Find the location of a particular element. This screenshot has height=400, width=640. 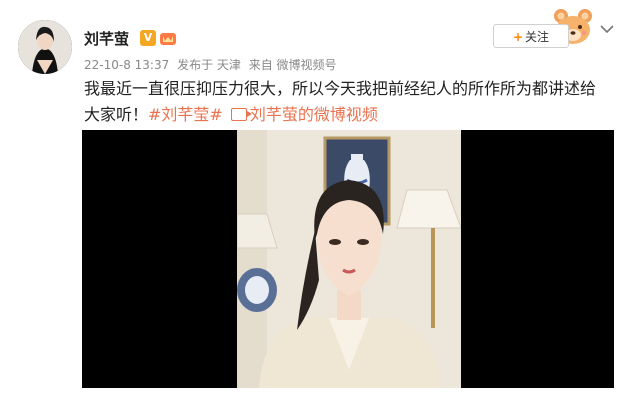

post-source: 来自 微博视频号 is located at coordinates (293, 65).